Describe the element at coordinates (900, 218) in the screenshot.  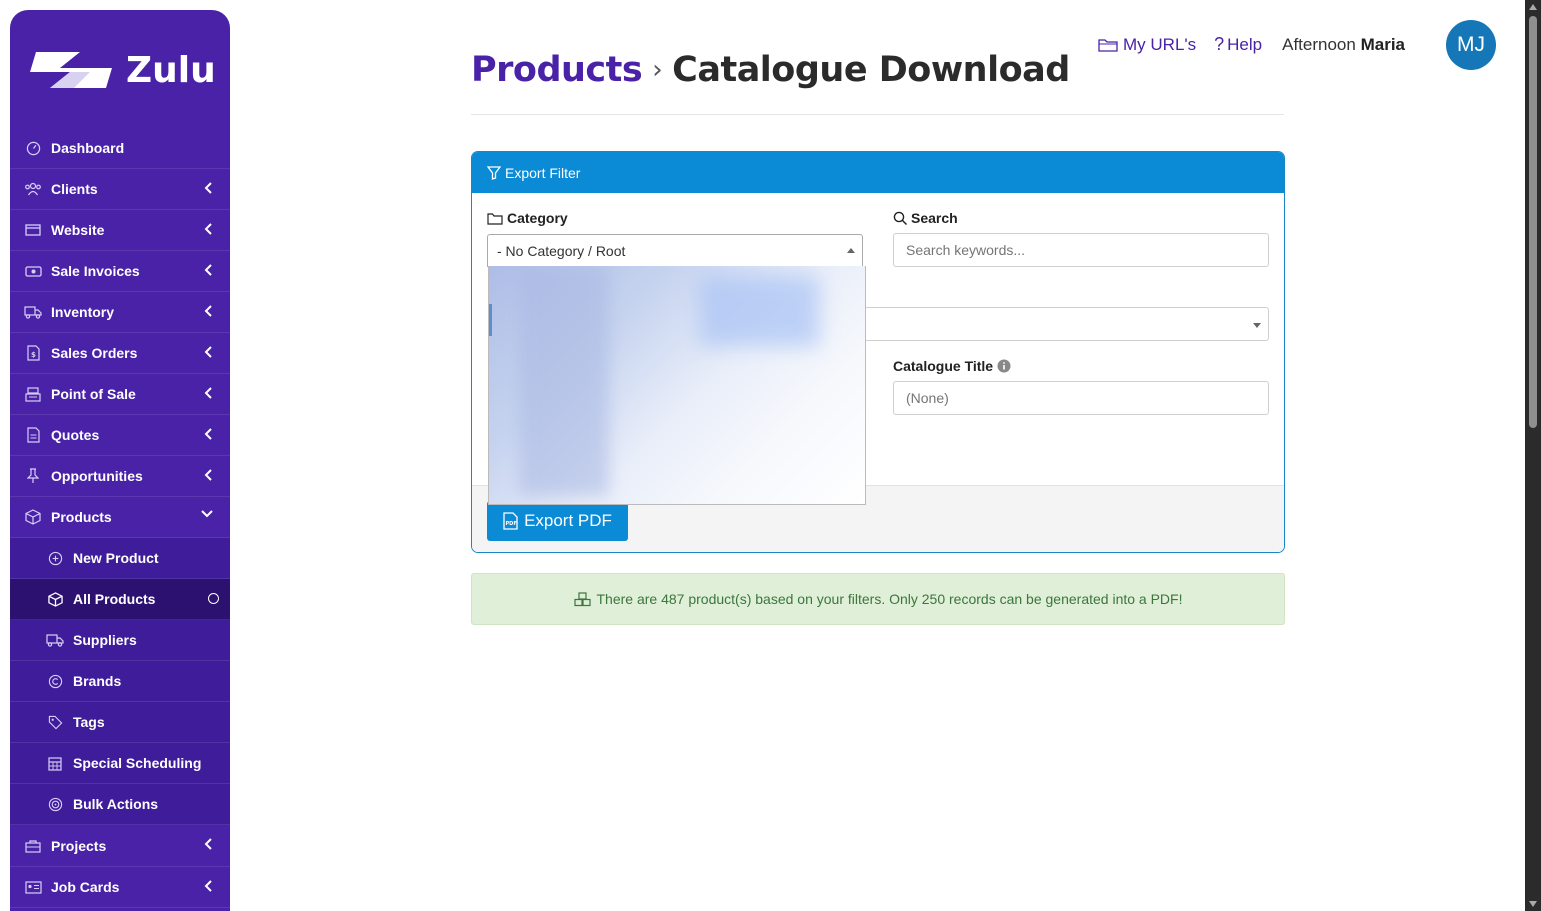
I see `search-icon` at that location.